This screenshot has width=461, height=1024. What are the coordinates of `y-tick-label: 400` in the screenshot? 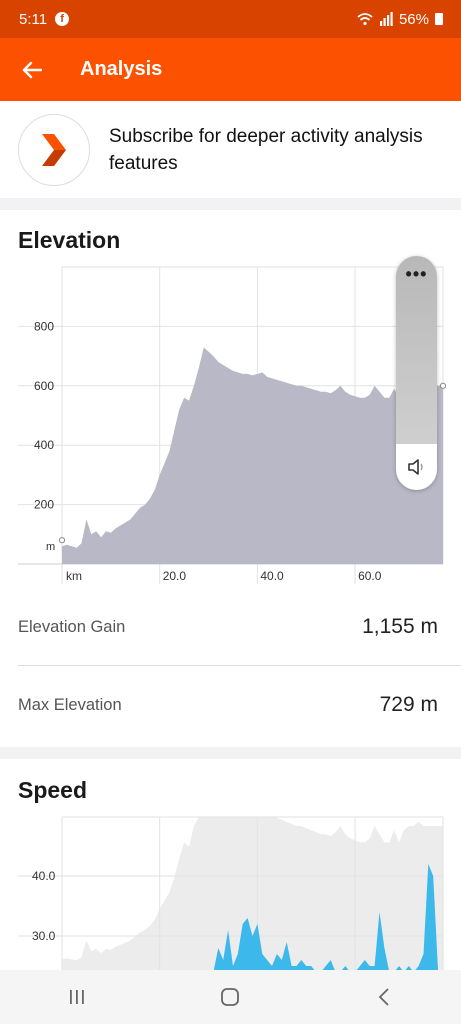 It's located at (44, 445).